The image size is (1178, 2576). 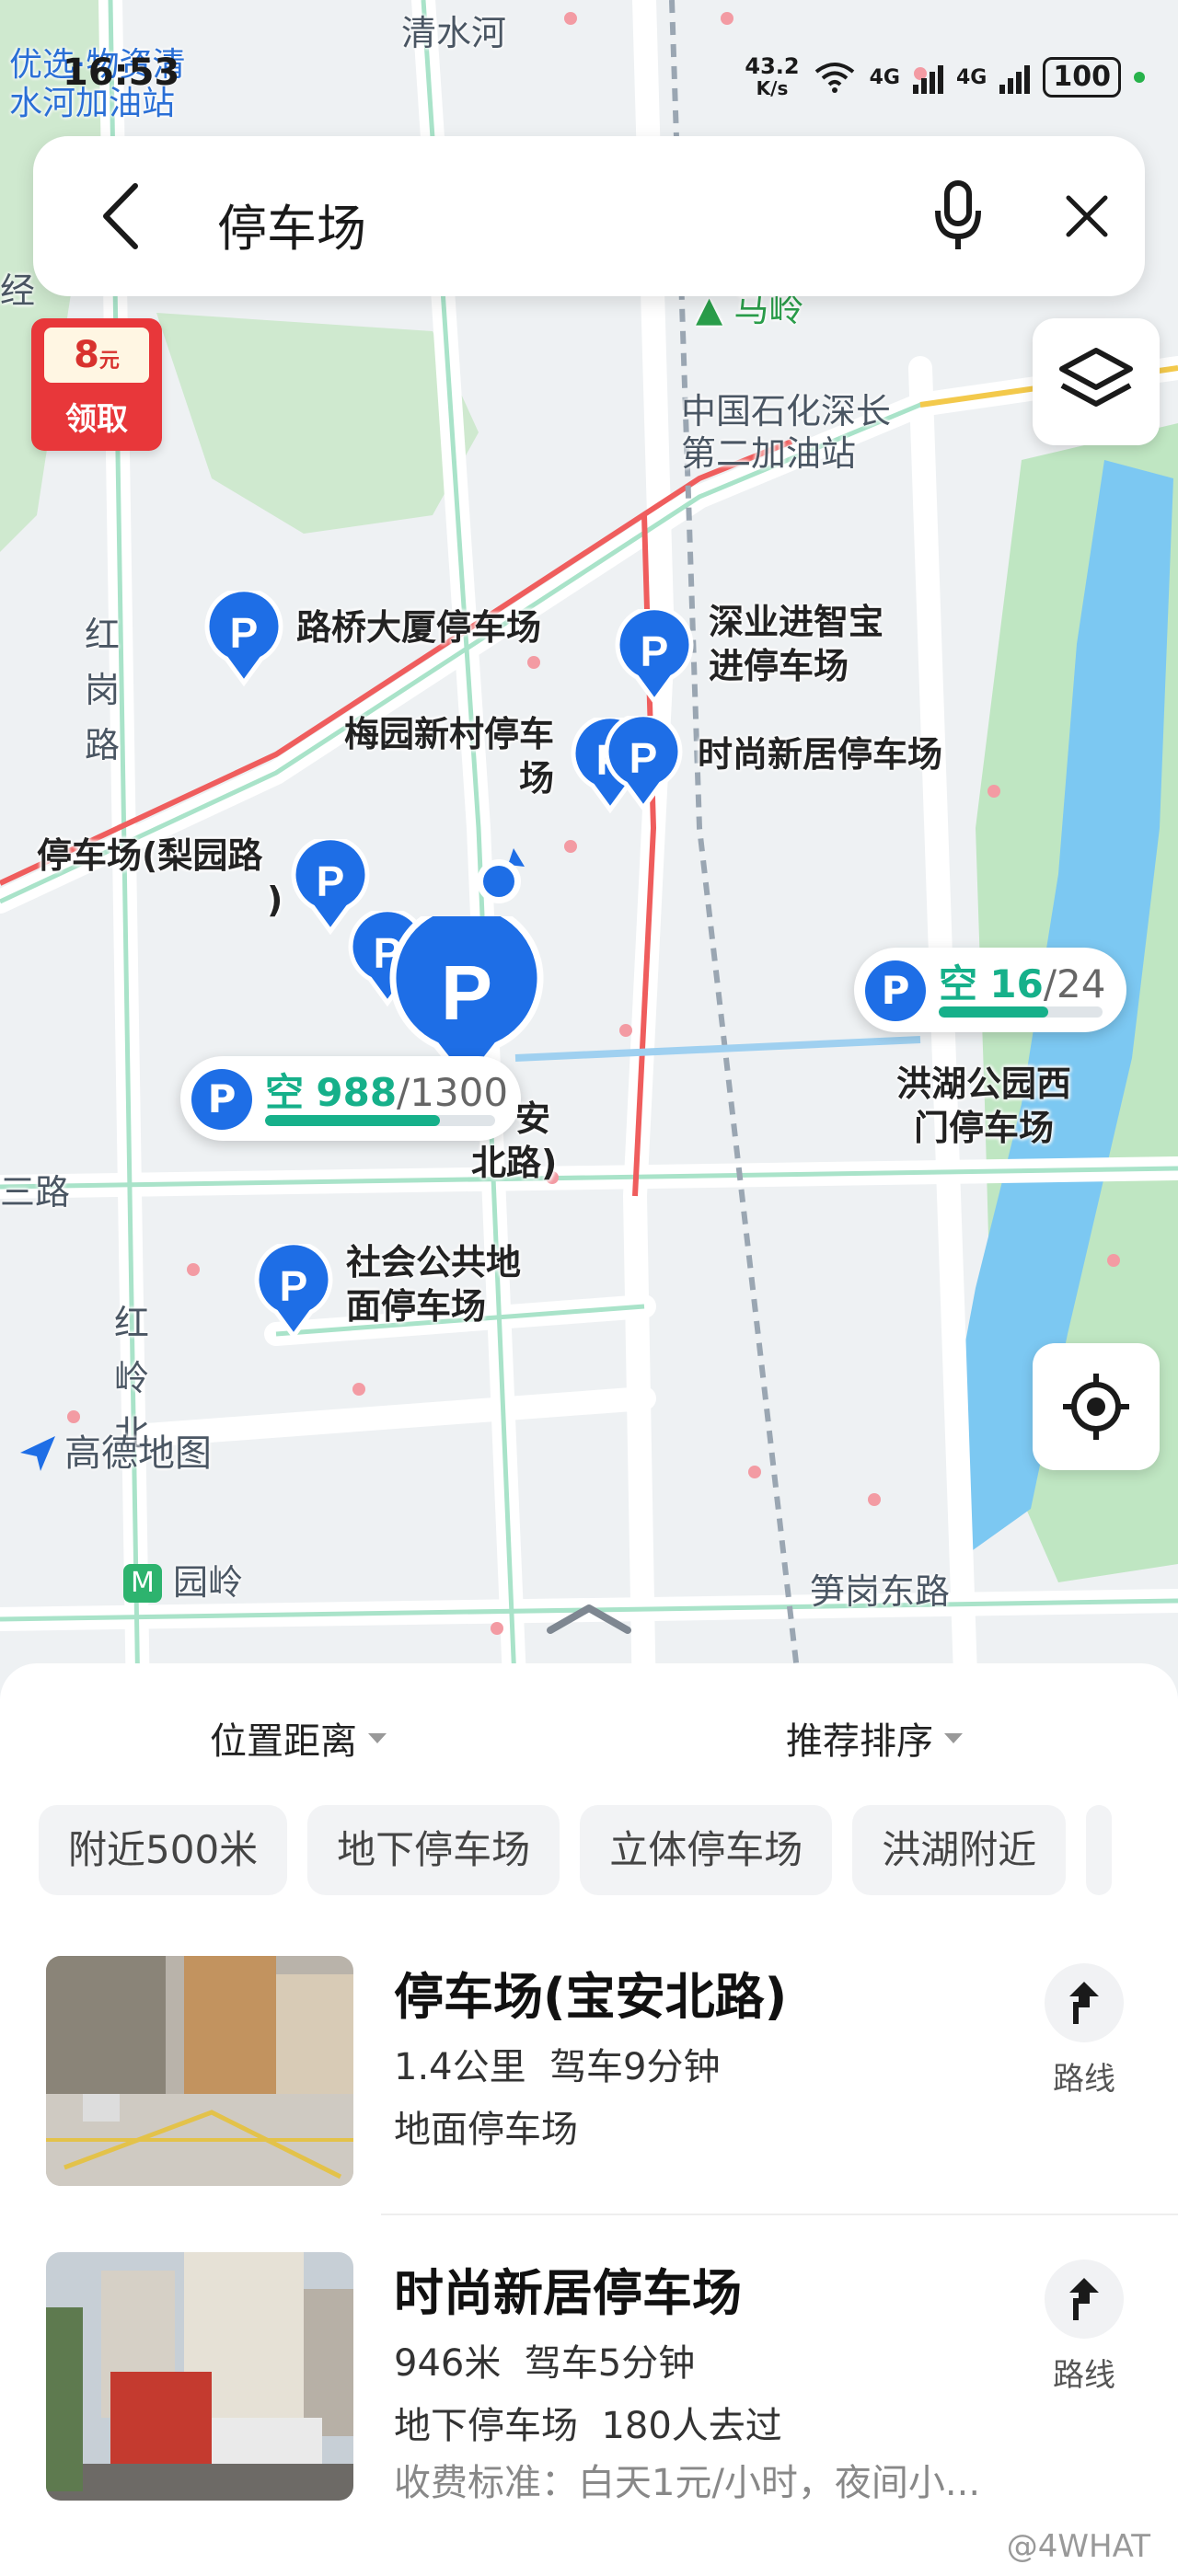 What do you see at coordinates (1099, 1850) in the screenshot?
I see `filter-chip-more` at bounding box center [1099, 1850].